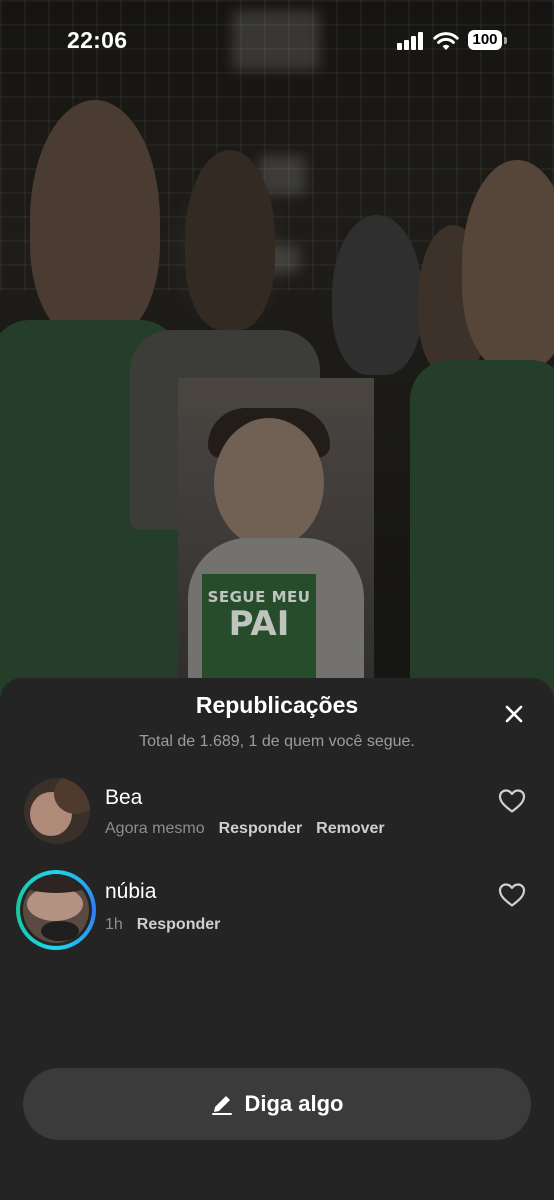 The width and height of the screenshot is (554, 1200). I want to click on cellular-signal-icon, so click(411, 41).